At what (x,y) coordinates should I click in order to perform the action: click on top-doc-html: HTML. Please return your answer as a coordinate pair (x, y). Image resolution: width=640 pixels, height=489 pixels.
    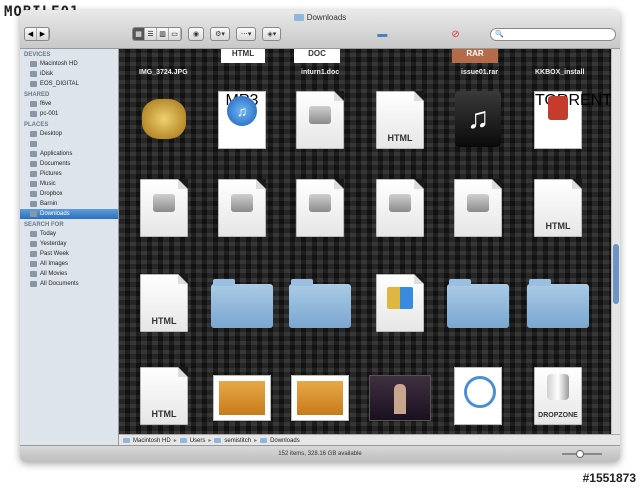
    Looking at the image, I should click on (243, 56).